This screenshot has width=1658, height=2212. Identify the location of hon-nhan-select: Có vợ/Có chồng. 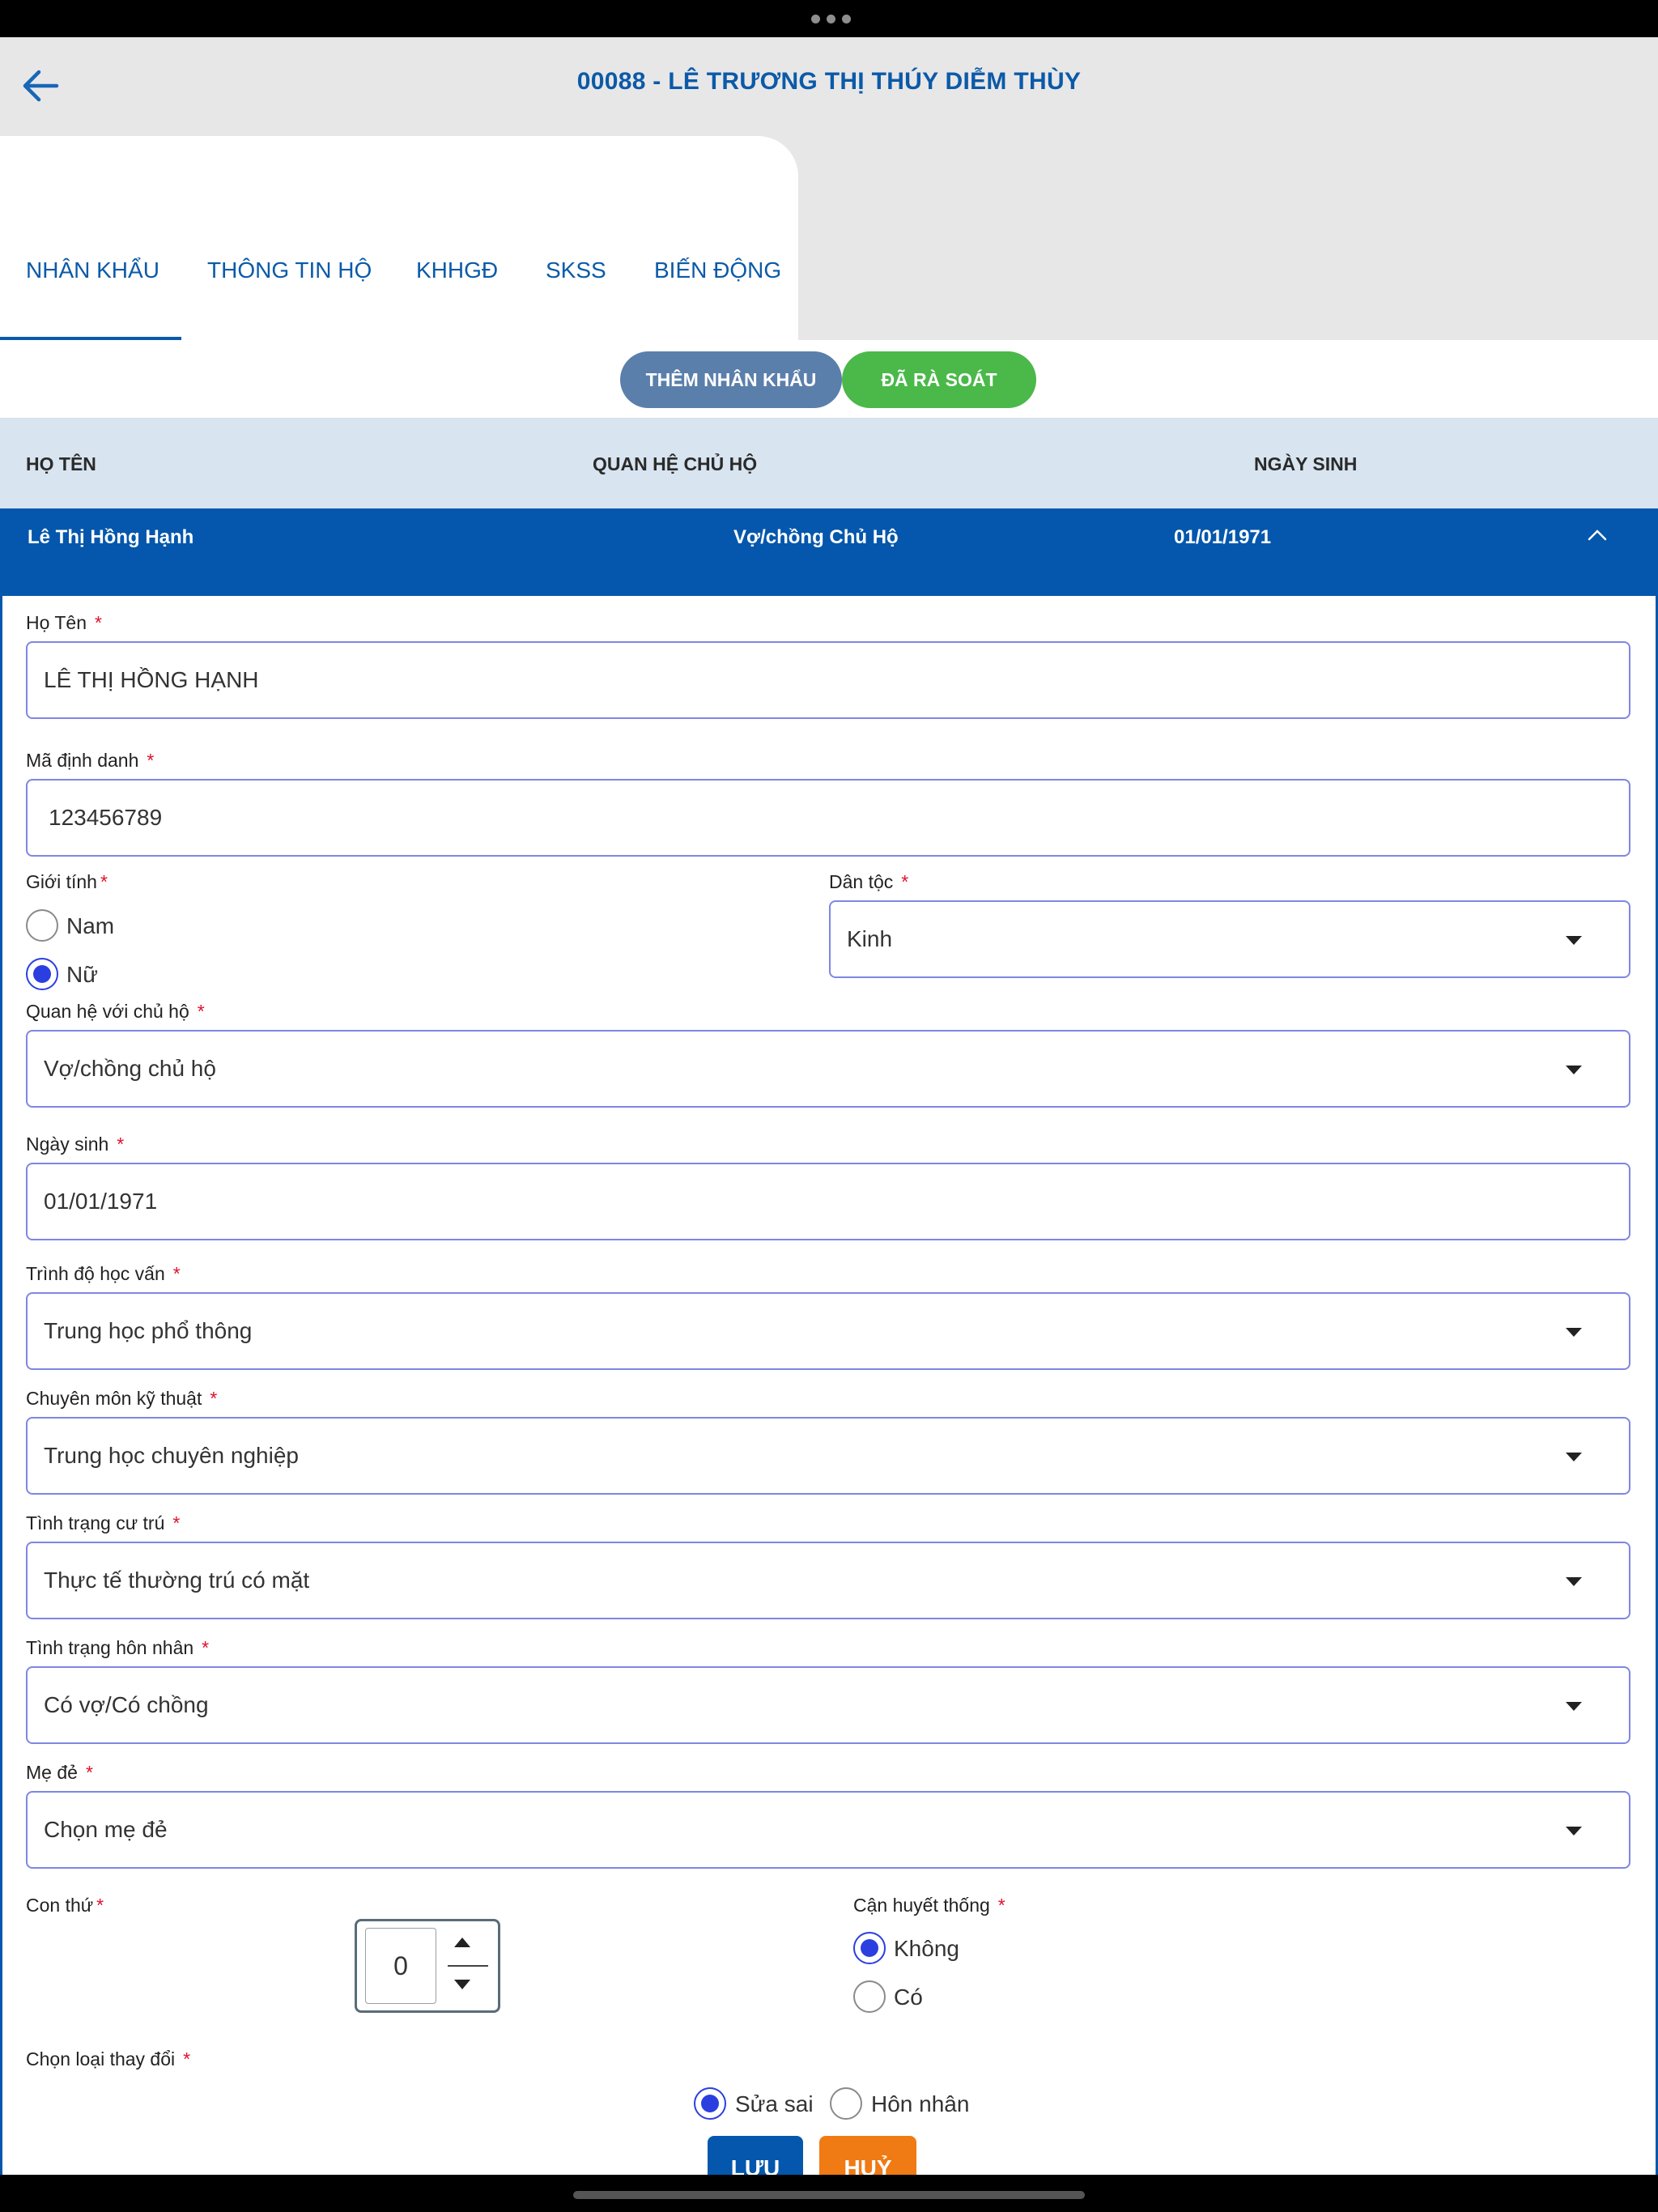
(828, 1705).